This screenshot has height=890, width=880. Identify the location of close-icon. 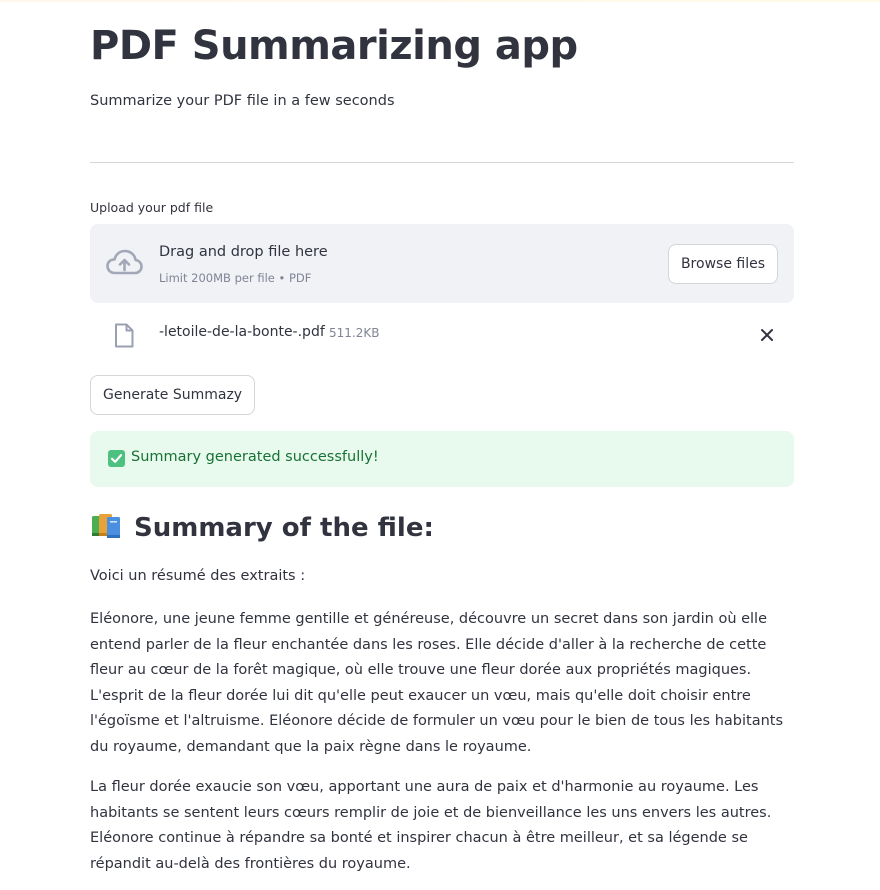
(767, 335).